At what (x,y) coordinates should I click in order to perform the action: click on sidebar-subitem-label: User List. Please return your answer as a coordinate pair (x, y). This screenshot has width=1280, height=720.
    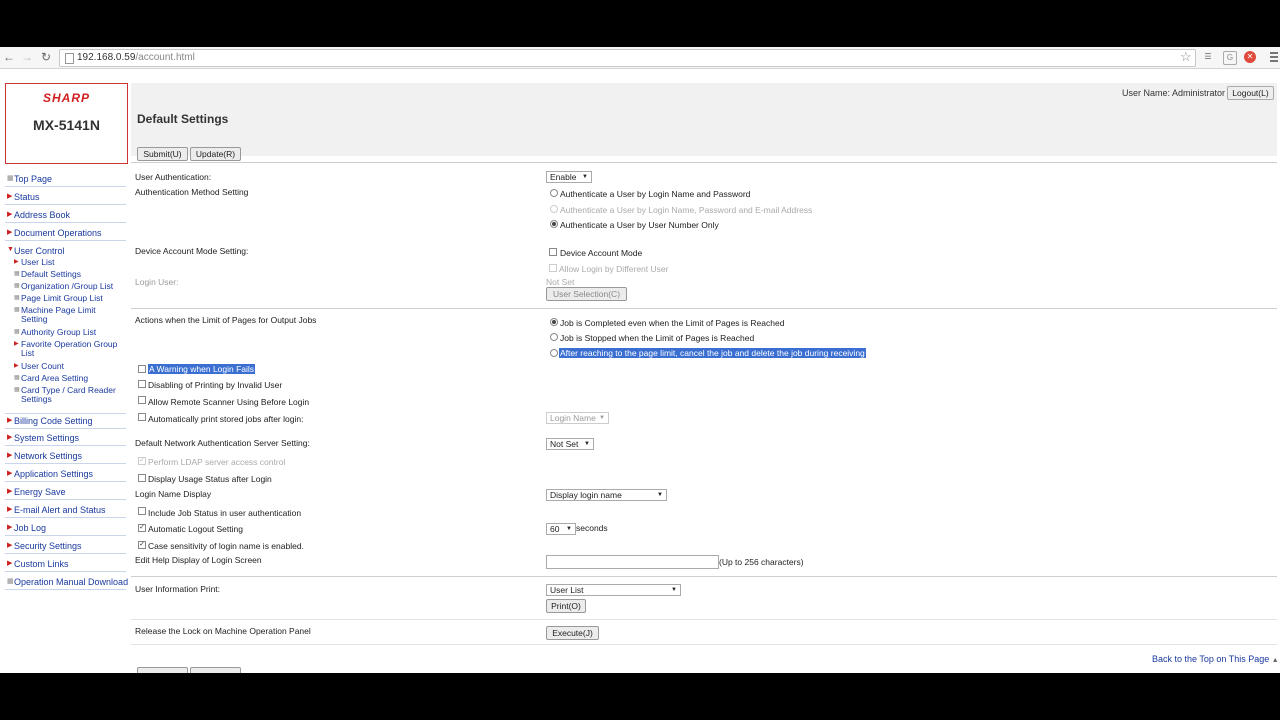
    Looking at the image, I should click on (38, 262).